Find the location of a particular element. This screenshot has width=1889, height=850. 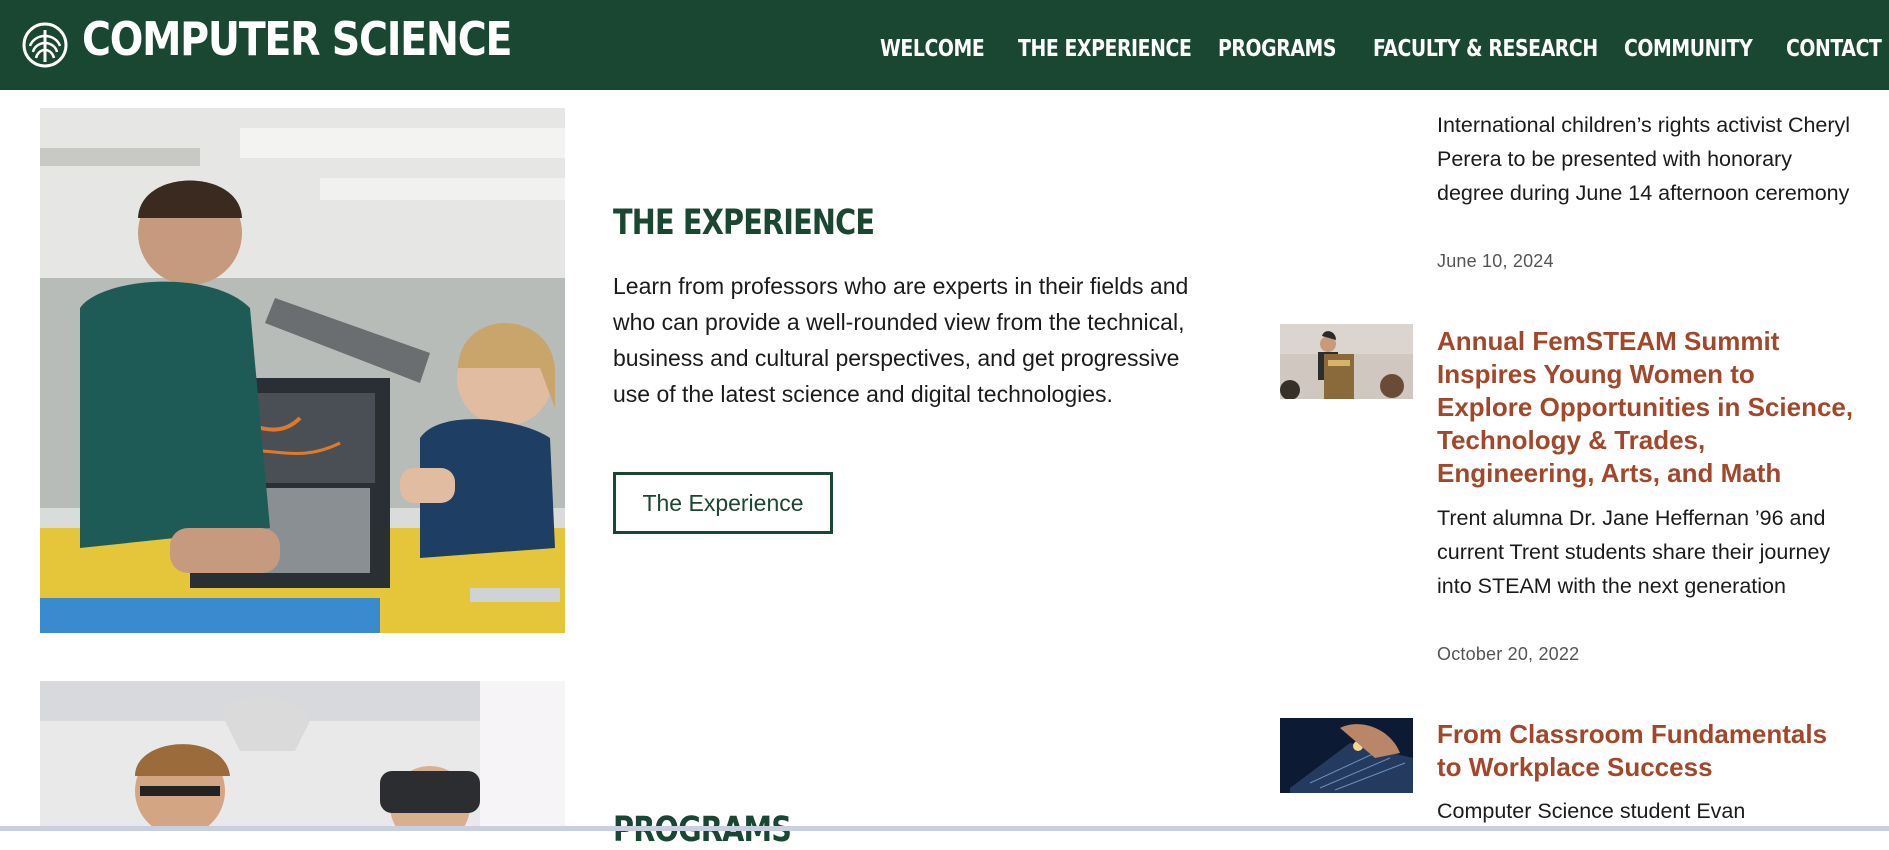

nav-welcome: WELCOME is located at coordinates (932, 49).